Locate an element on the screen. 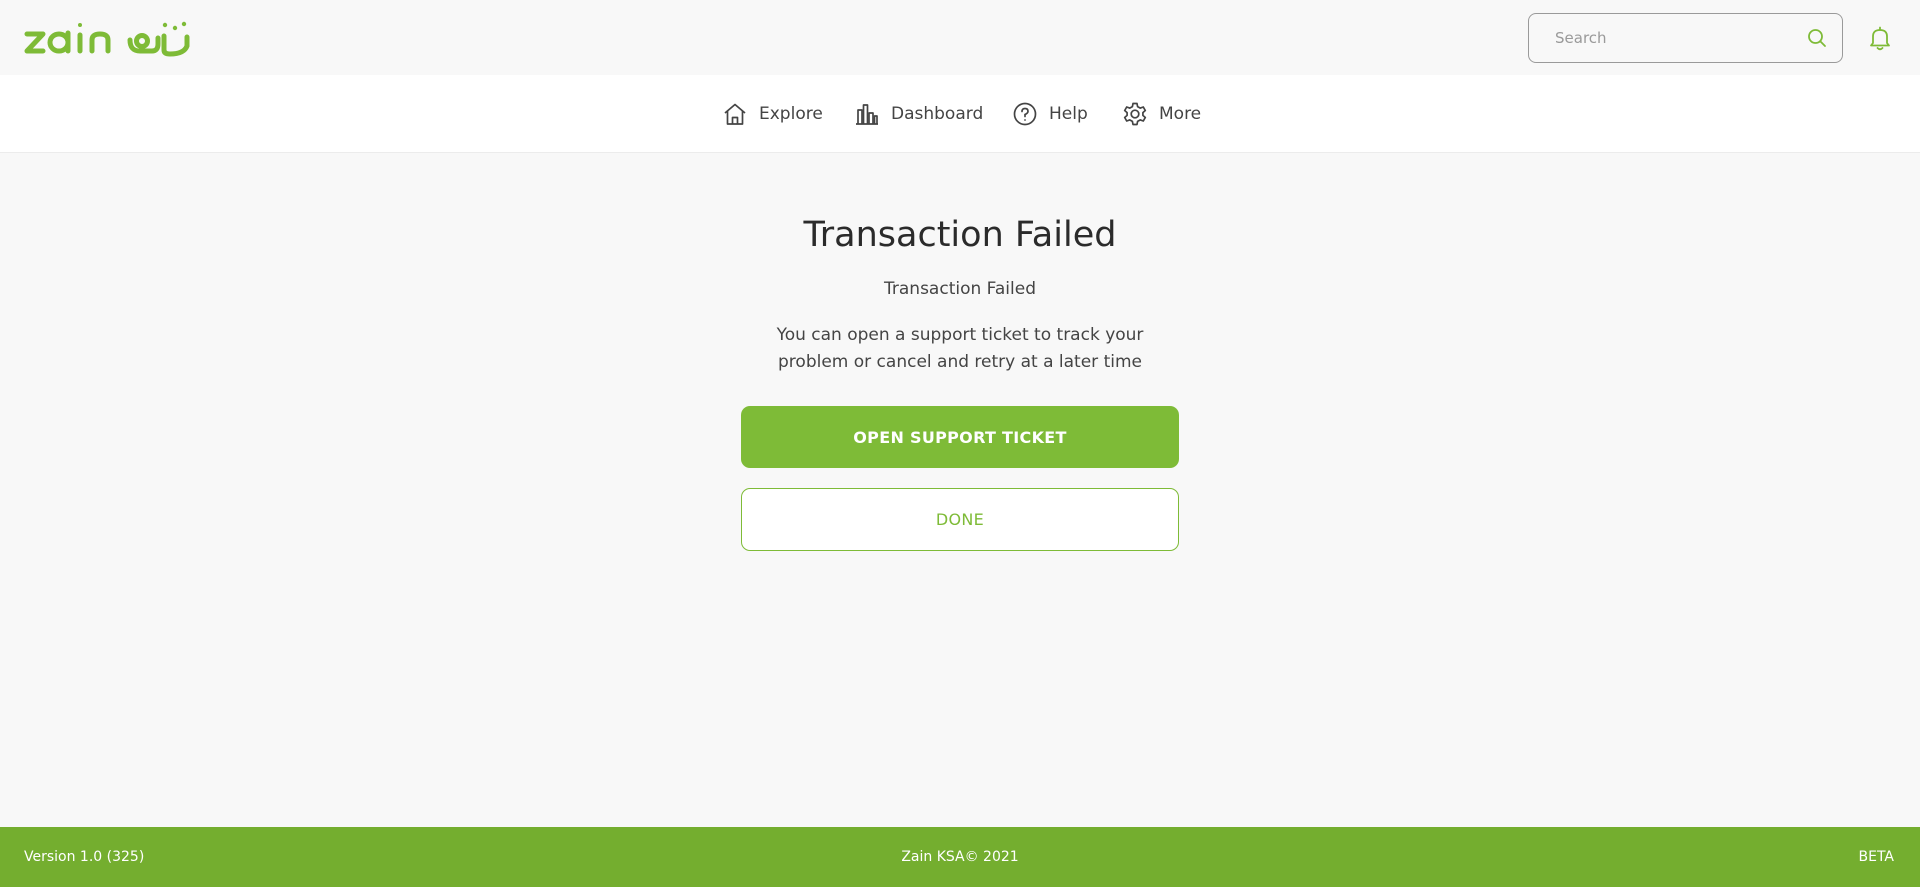 Image resolution: width=1920 pixels, height=887 pixels. search-icon is located at coordinates (1817, 38).